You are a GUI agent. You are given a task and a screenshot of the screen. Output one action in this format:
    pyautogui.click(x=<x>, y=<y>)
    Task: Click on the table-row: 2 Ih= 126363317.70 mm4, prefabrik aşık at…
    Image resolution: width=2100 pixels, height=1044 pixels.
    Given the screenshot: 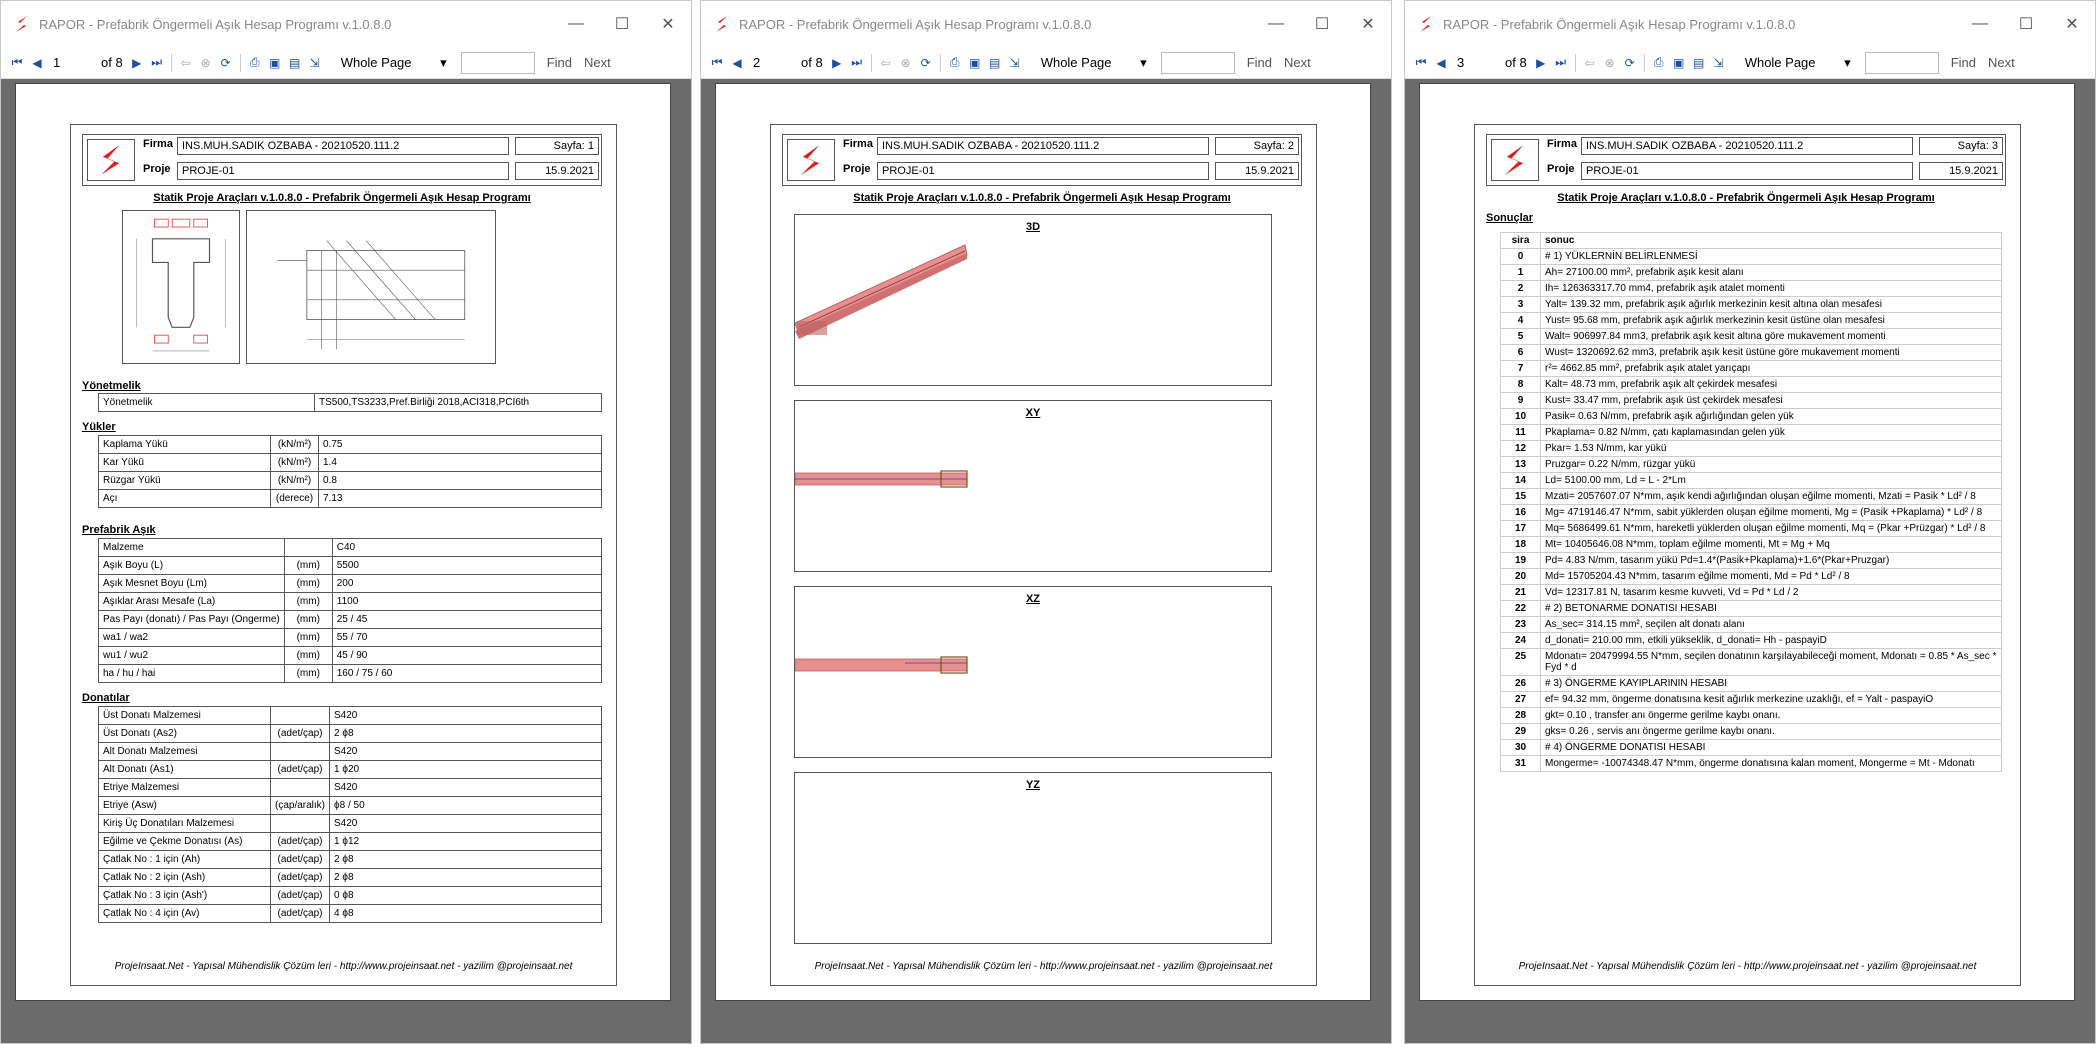 What is the action you would take?
    pyautogui.click(x=1751, y=288)
    